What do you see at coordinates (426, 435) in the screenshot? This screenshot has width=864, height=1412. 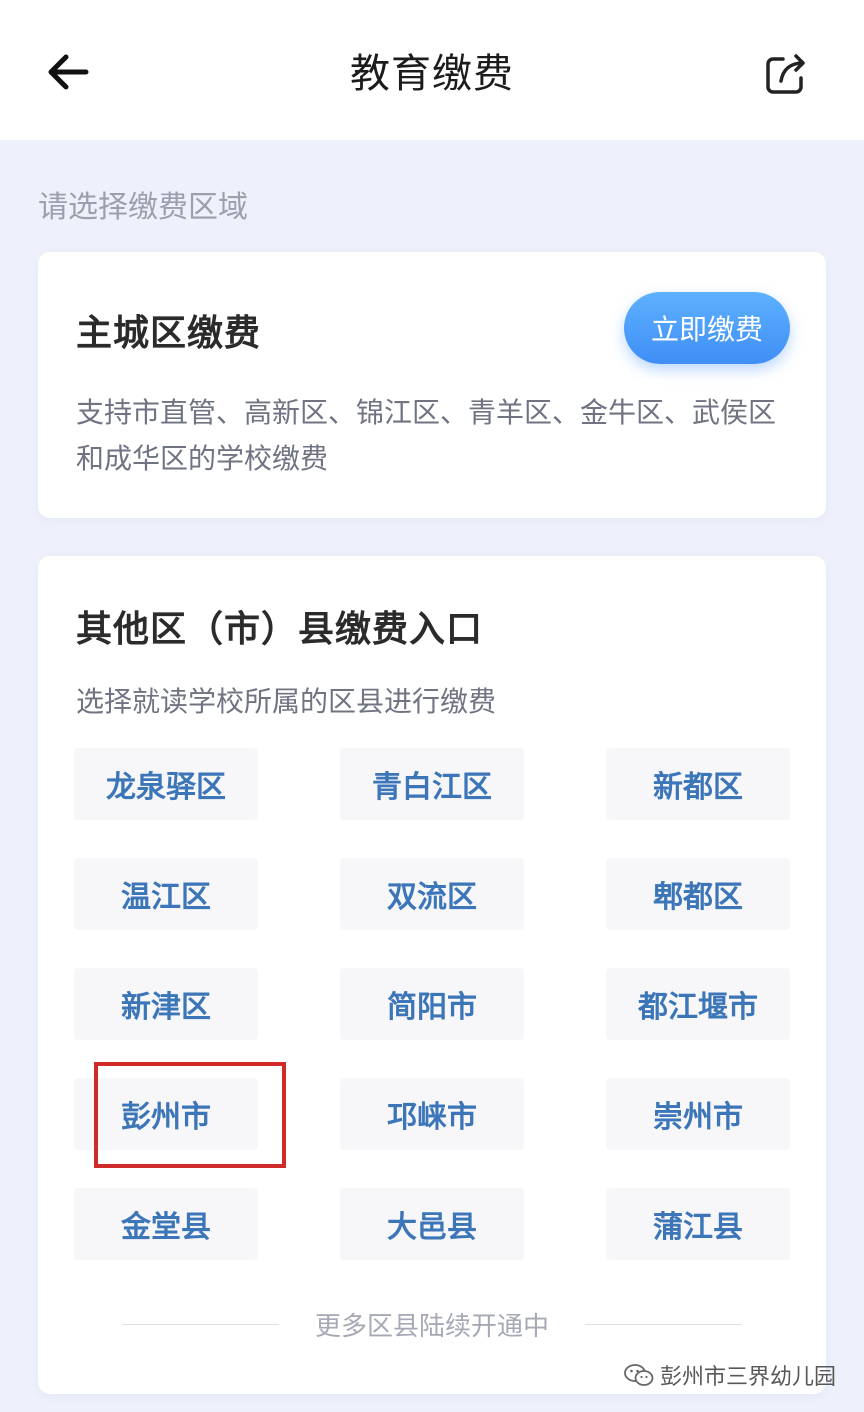 I see `main-city-description: 支持市直管、高新区、锦江区、青羊区、金牛区、武侯区和成华区的学校缴费` at bounding box center [426, 435].